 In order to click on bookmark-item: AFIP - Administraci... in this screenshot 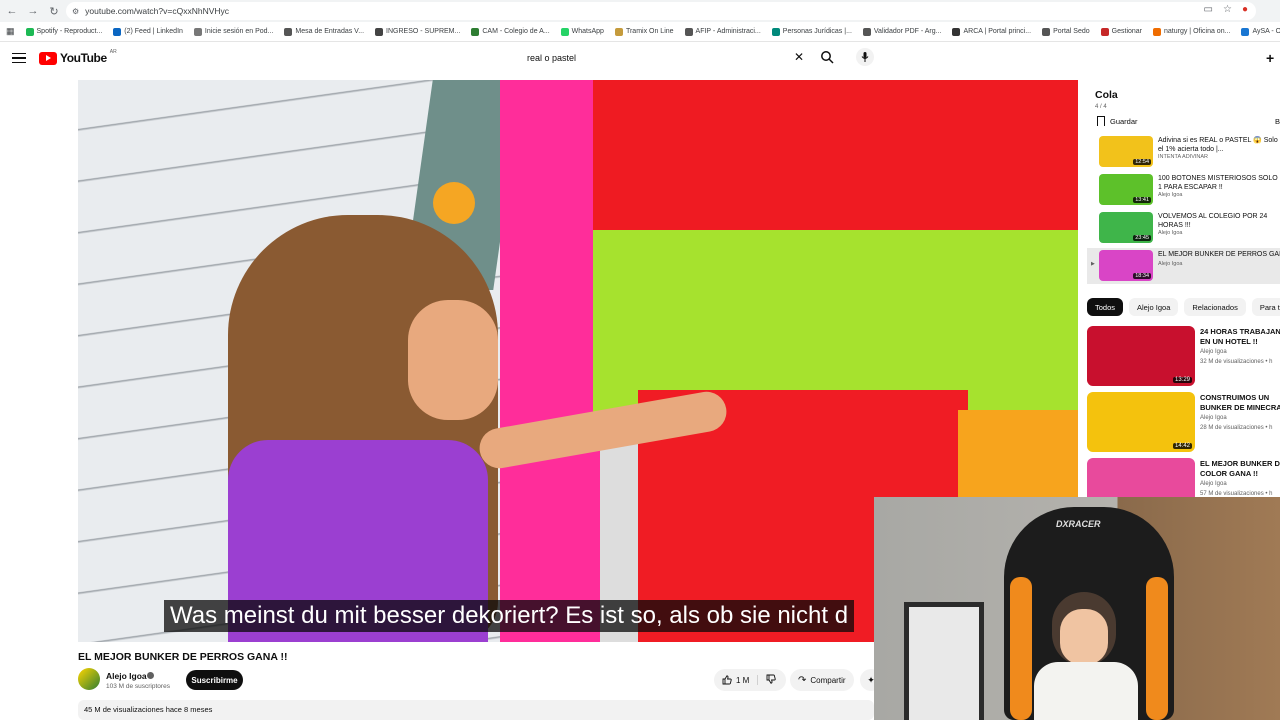, I will do `click(722, 31)`.